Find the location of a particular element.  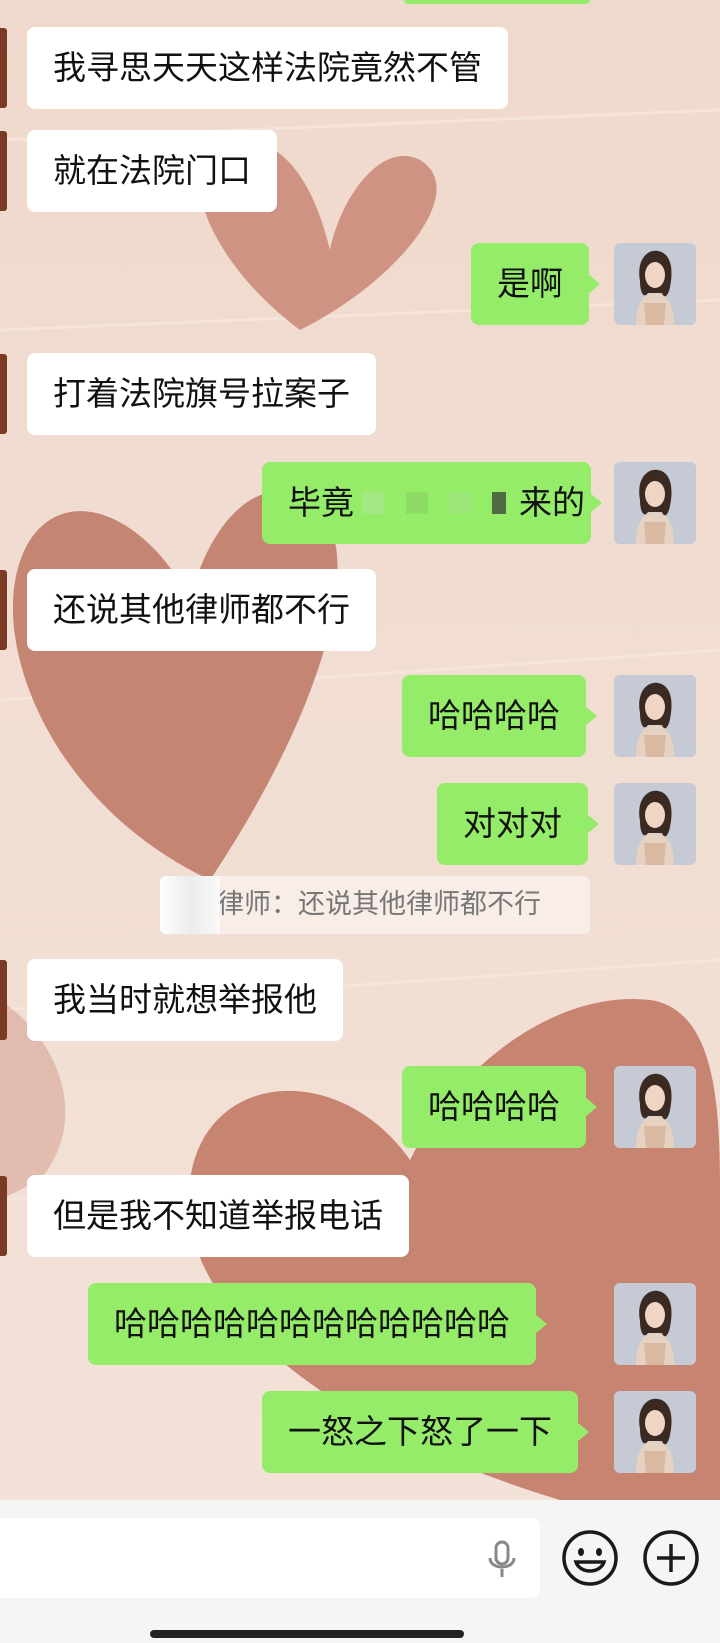

microphone-icon is located at coordinates (502, 1560).